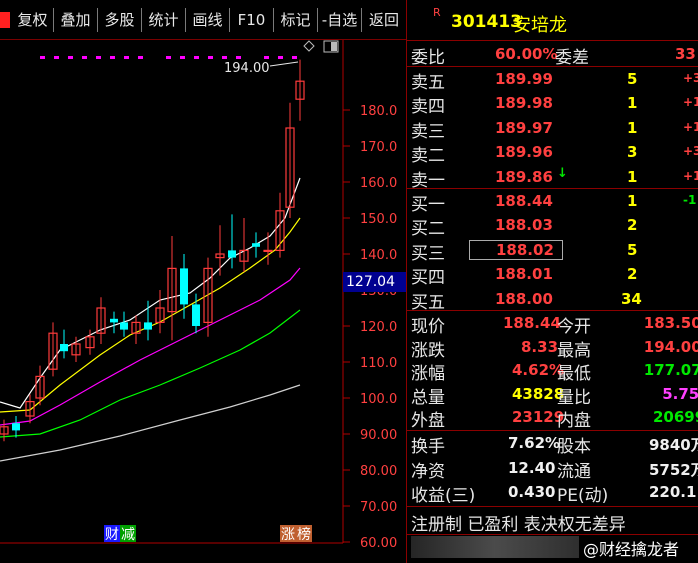 The width and height of the screenshot is (698, 563). I want to click on peak-price-label: 194.00, so click(247, 68).